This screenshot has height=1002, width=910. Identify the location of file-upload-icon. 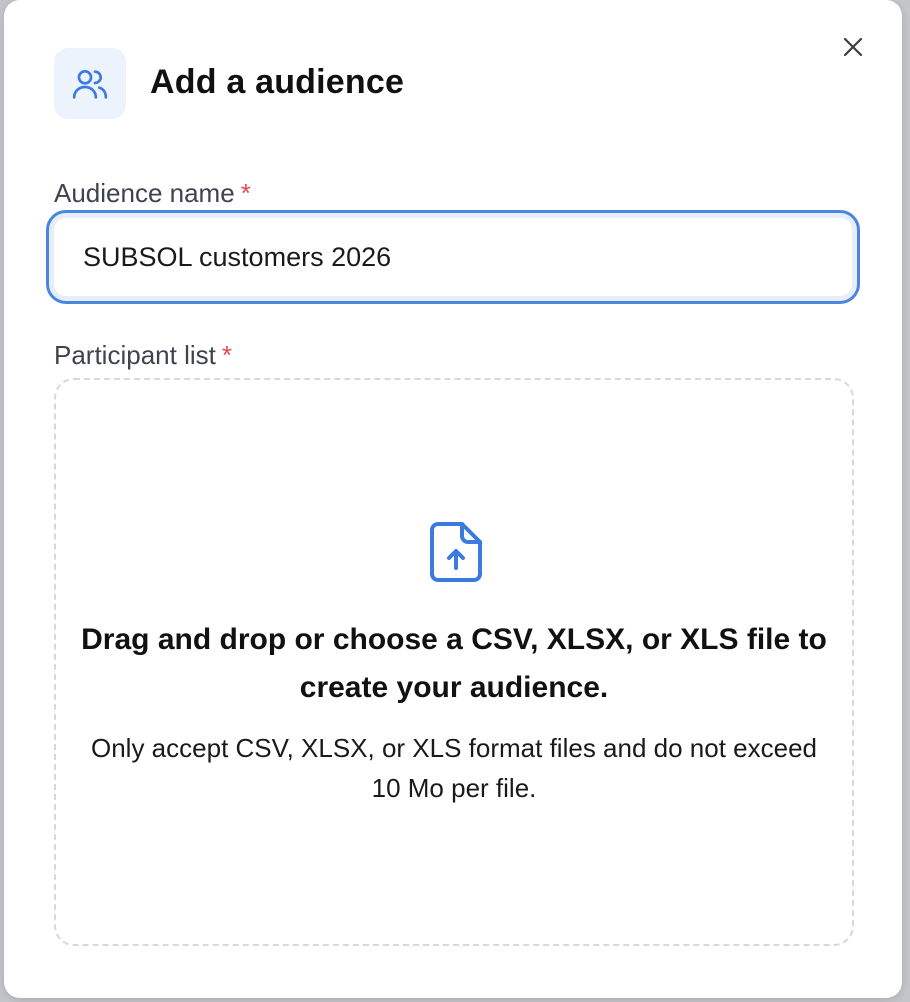
(456, 552).